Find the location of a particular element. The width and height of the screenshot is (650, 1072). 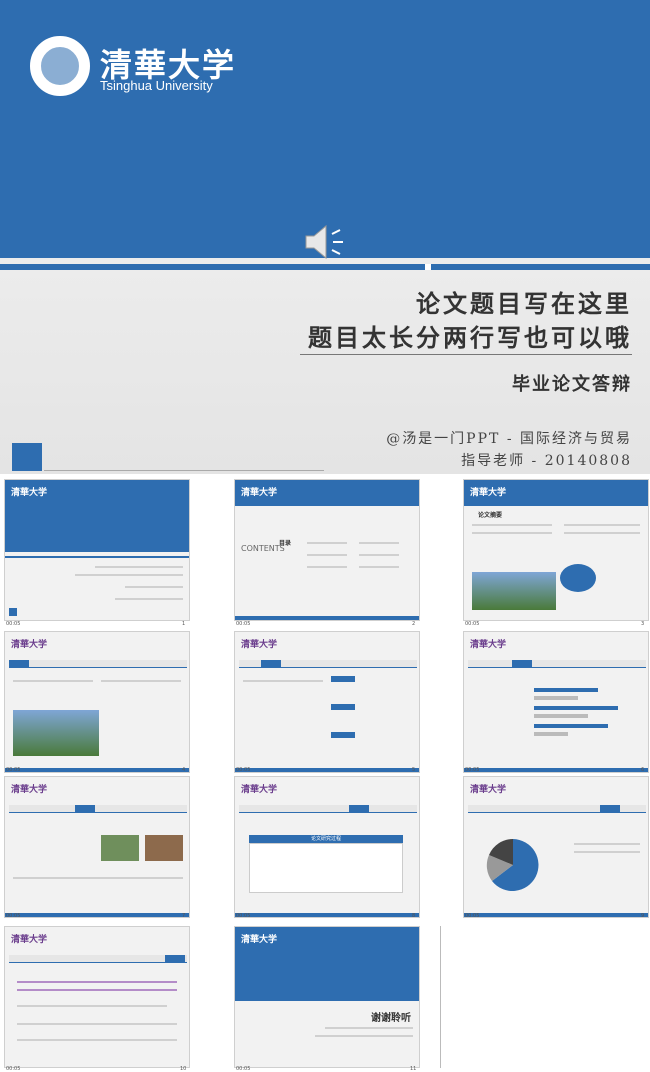

thumb-time: 00:05 is located at coordinates (13, 624).